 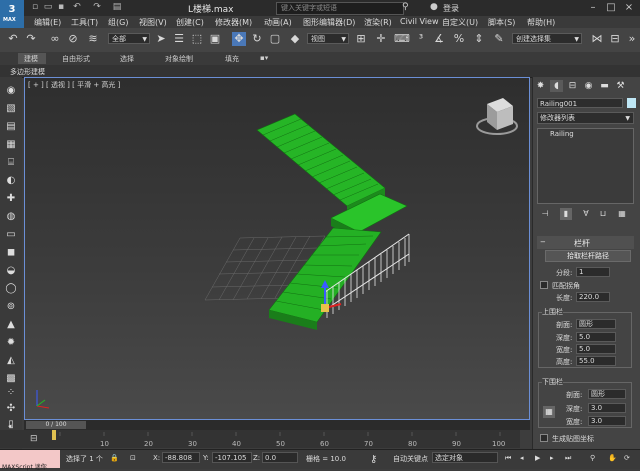 I want to click on viewcube, so click(x=497, y=116).